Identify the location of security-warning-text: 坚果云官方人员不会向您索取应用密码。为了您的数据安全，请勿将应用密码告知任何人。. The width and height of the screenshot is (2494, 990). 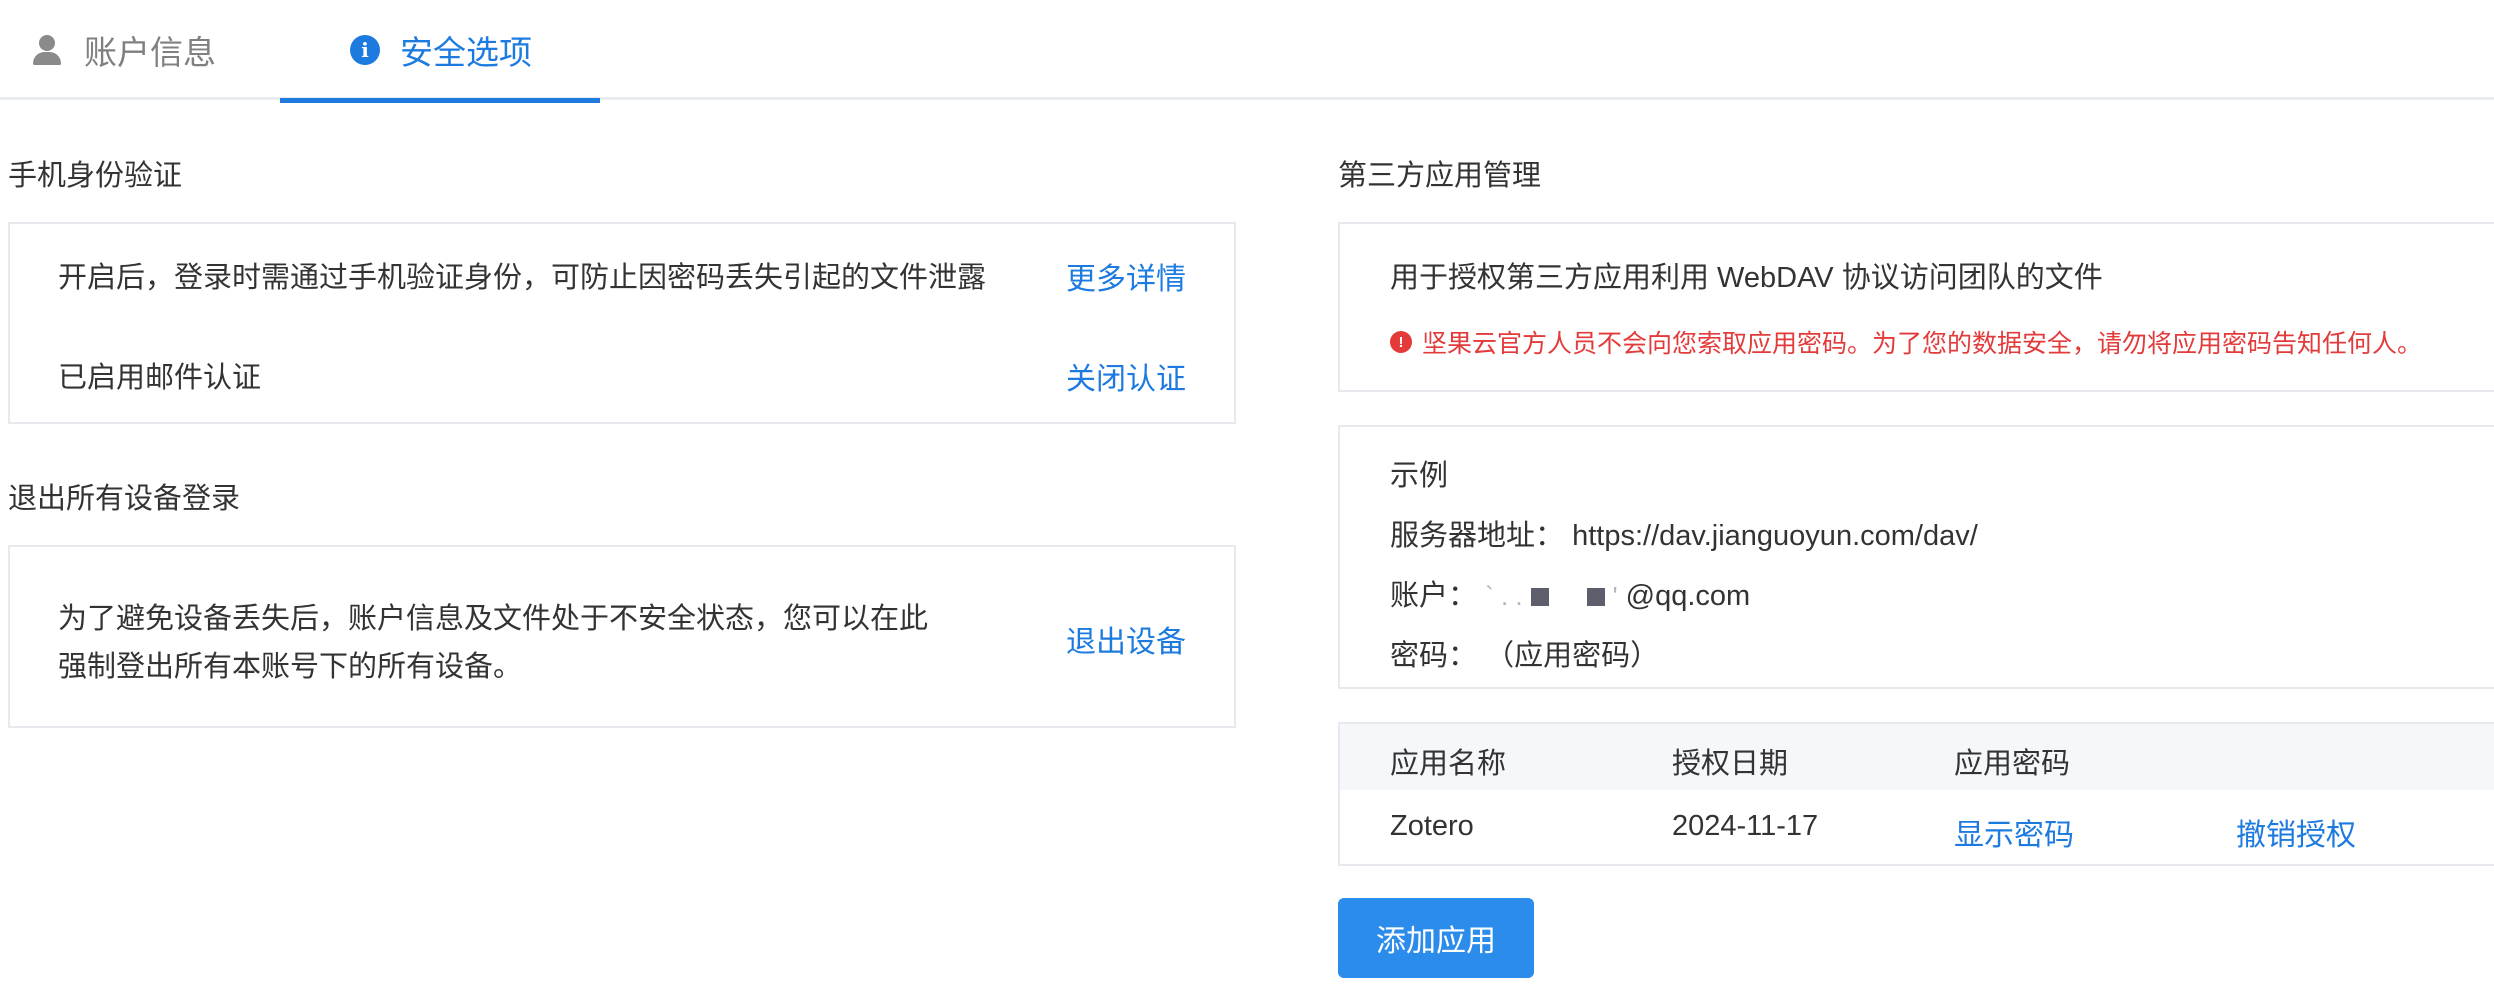
(1922, 344).